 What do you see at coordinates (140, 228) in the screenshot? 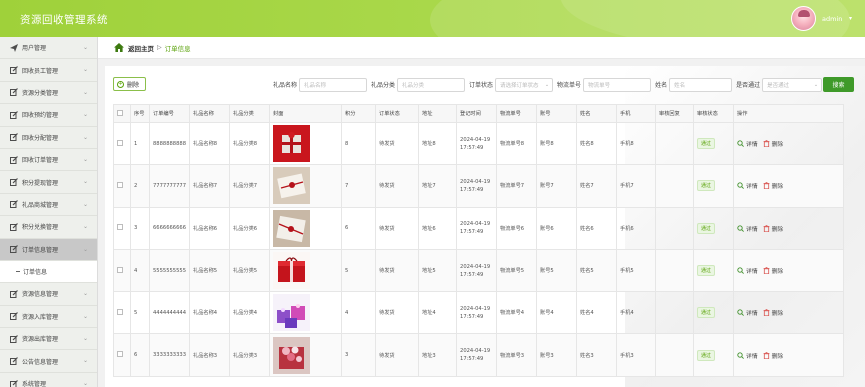
I see `cell-idx: 3` at bounding box center [140, 228].